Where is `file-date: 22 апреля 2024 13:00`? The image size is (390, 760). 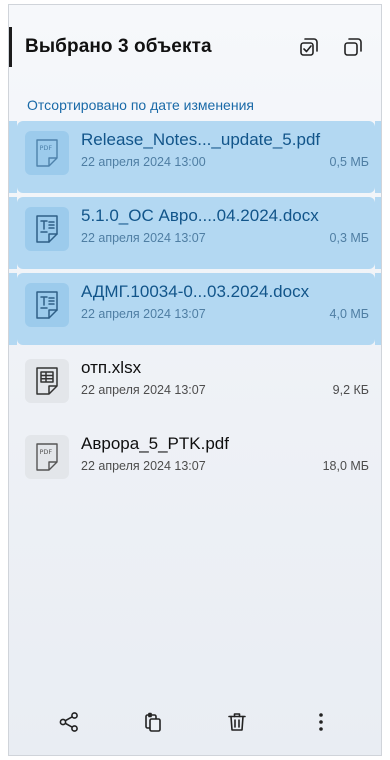
file-date: 22 апреля 2024 13:00 is located at coordinates (143, 162).